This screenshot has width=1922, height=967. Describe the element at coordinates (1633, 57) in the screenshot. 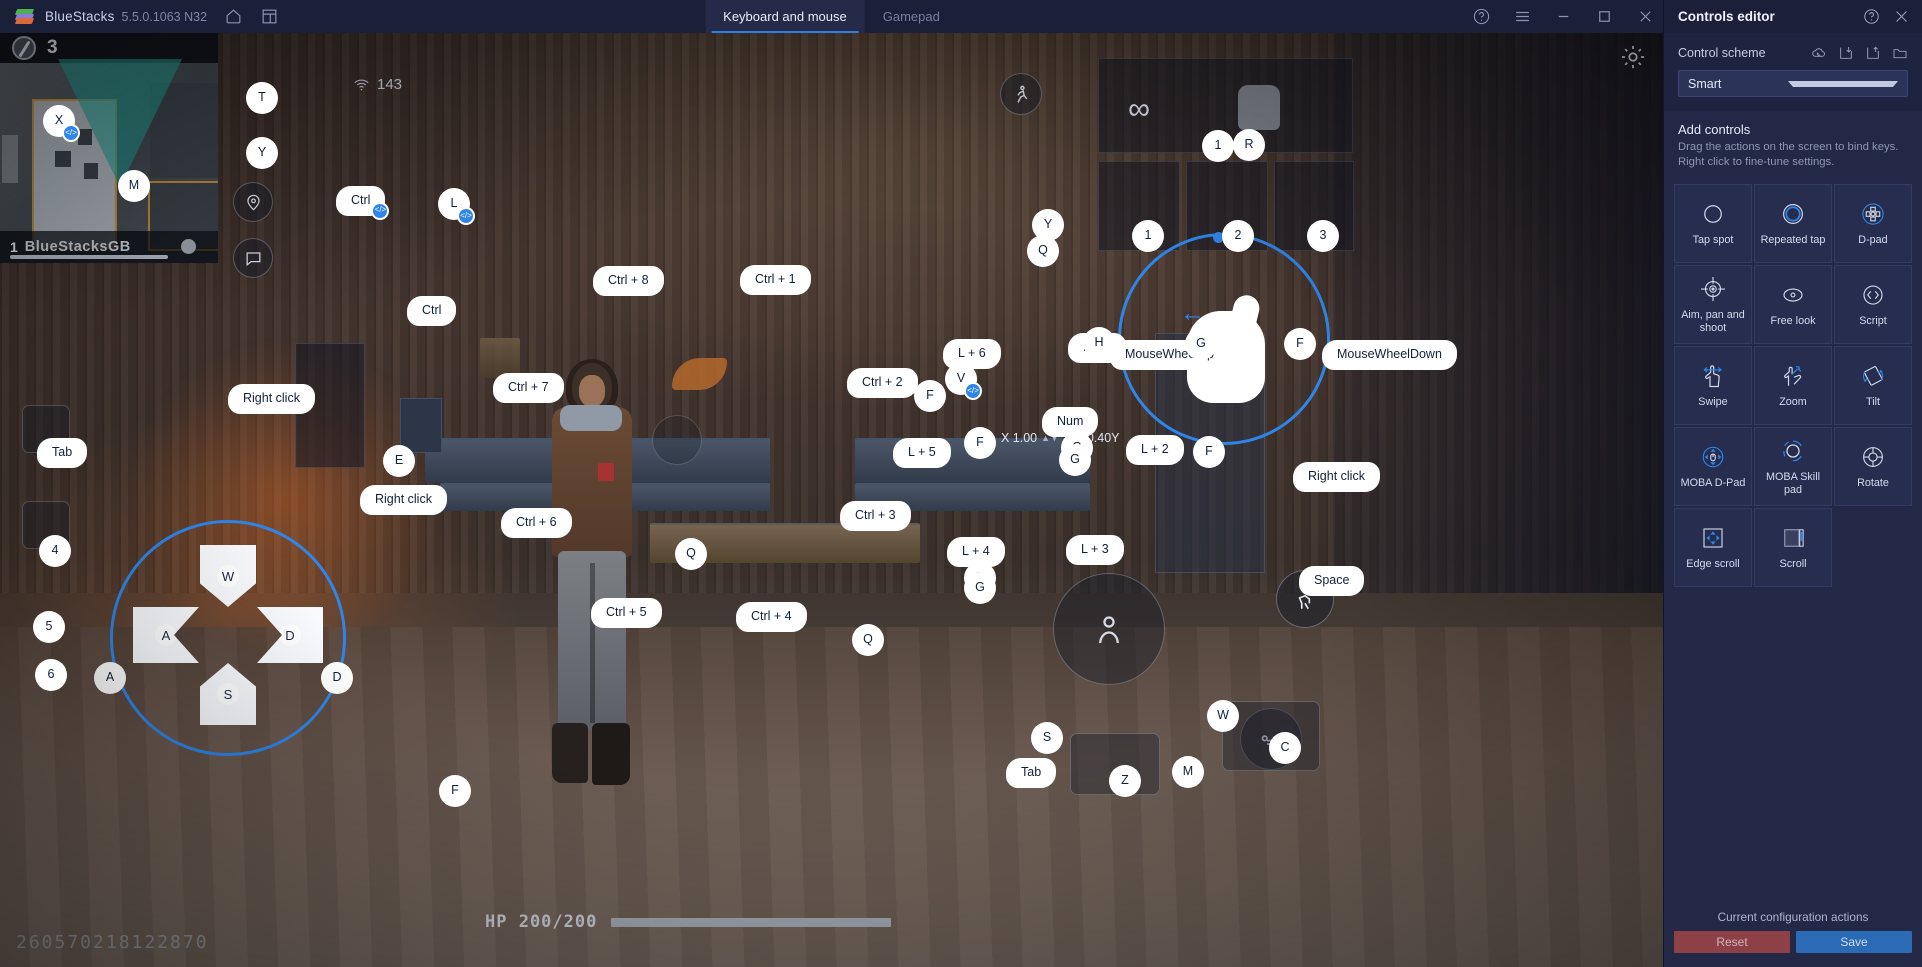

I see `settings-gear-icon` at that location.